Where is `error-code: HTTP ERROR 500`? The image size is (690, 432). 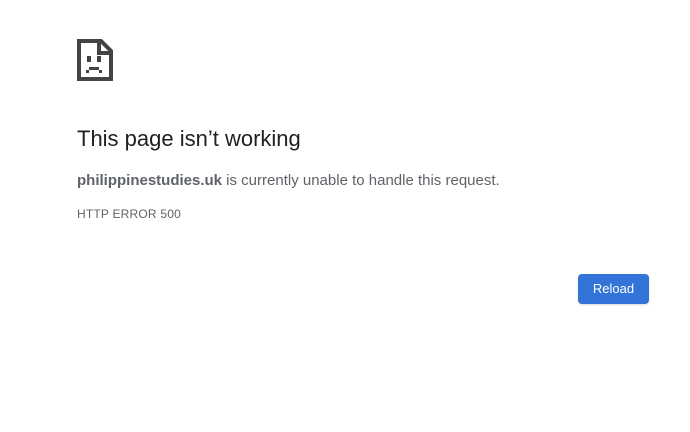 error-code: HTTP ERROR 500 is located at coordinates (129, 214).